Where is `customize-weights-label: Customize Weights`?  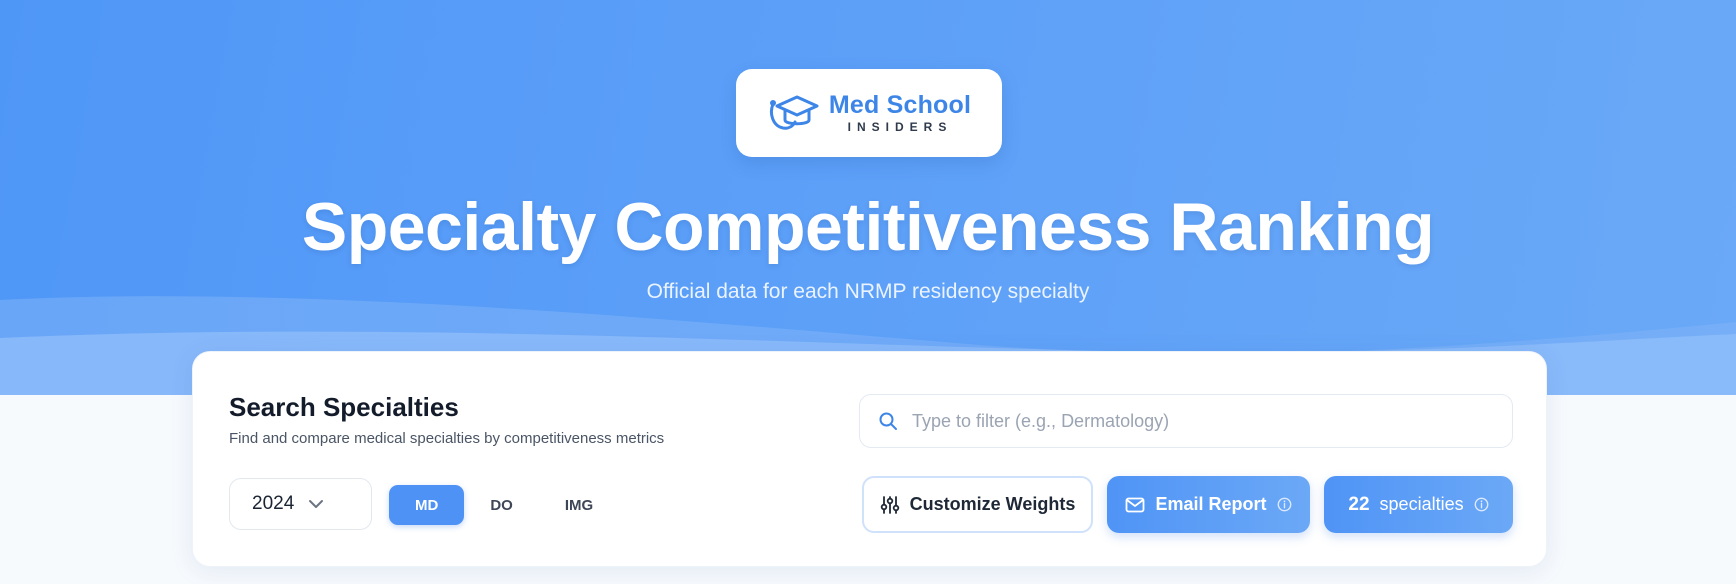 customize-weights-label: Customize Weights is located at coordinates (992, 504).